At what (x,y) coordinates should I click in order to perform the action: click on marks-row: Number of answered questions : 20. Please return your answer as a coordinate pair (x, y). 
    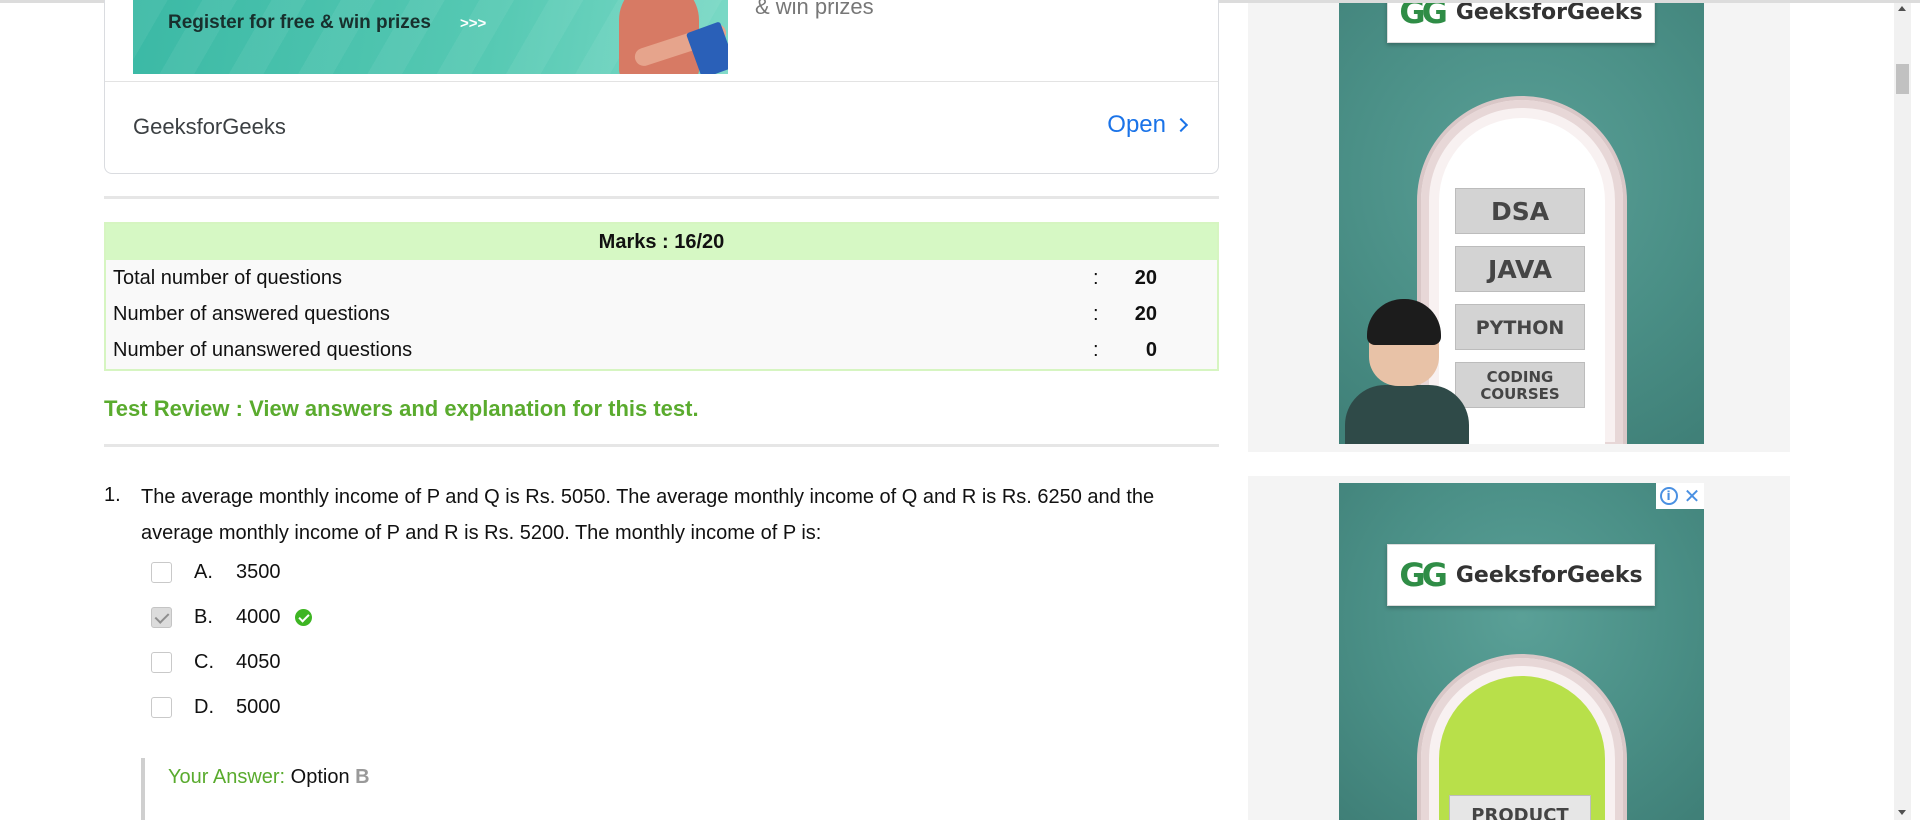
    Looking at the image, I should click on (661, 314).